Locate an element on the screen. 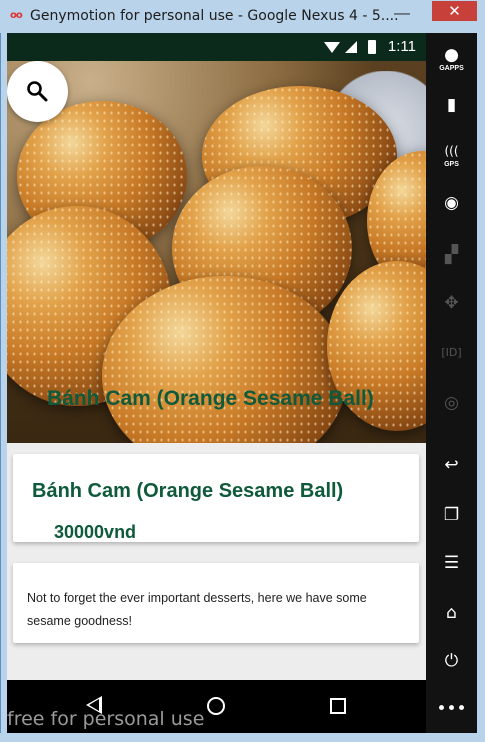 The width and height of the screenshot is (485, 742). gapps-button: ● GAPPS is located at coordinates (451, 61).